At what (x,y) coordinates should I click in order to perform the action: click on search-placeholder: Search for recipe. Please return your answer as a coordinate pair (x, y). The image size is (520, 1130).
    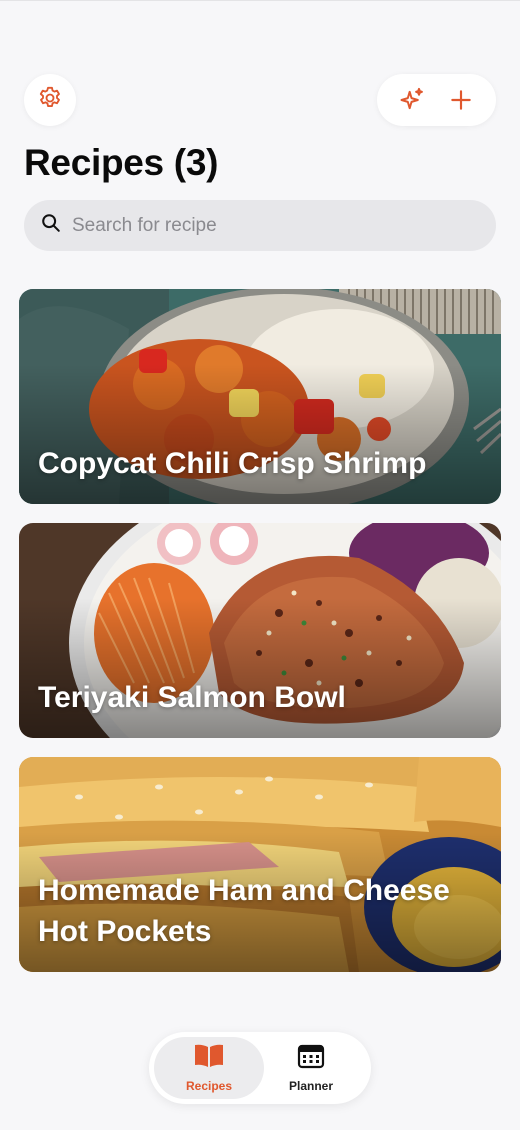
    Looking at the image, I should click on (144, 225).